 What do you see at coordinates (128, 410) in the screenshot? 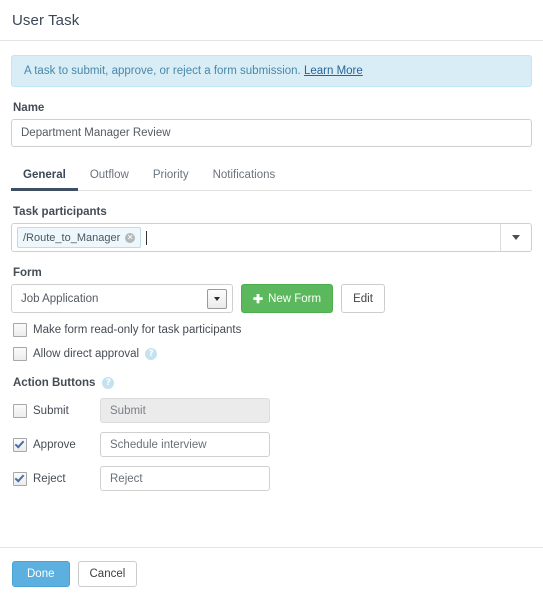
I see `submit-label-value: Submit` at bounding box center [128, 410].